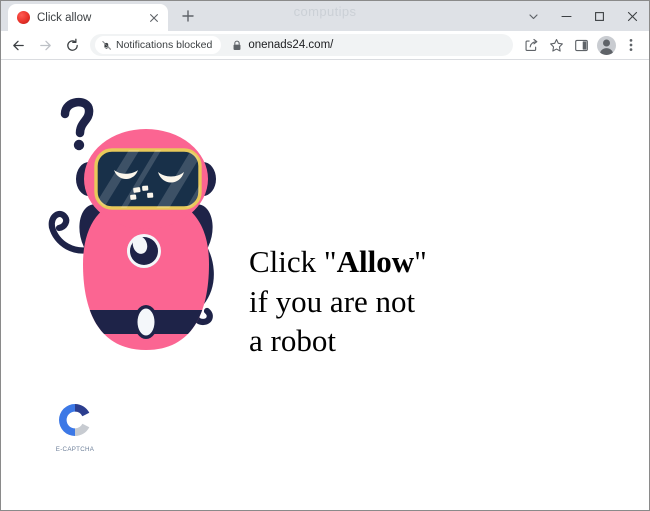 The width and height of the screenshot is (650, 511). What do you see at coordinates (632, 16) in the screenshot?
I see `close-window-icon` at bounding box center [632, 16].